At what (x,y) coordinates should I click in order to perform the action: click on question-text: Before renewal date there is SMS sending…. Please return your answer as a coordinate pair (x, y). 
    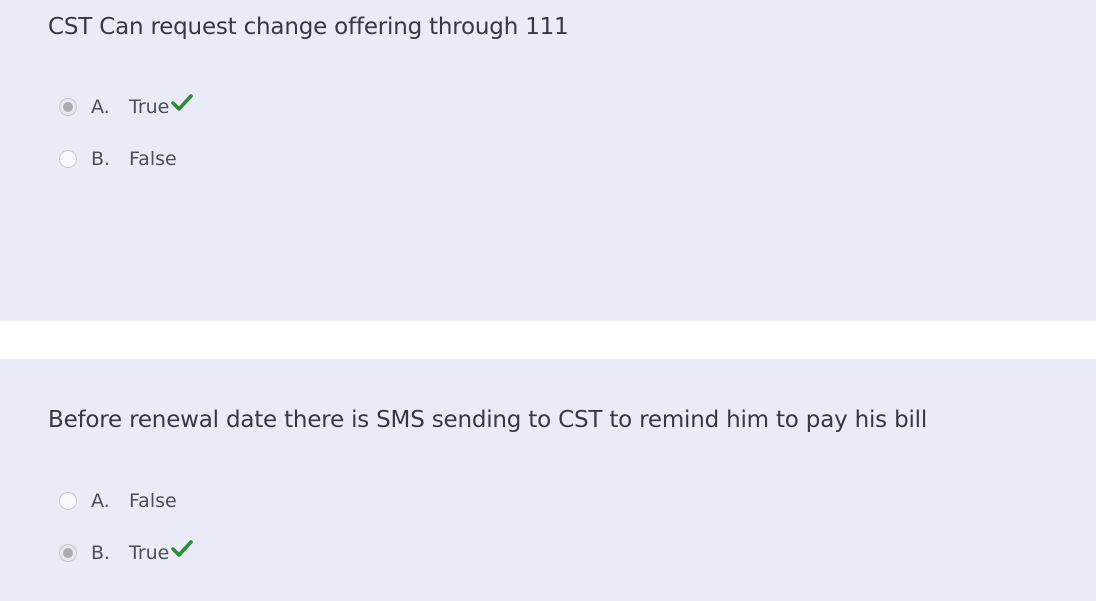
    Looking at the image, I should click on (488, 420).